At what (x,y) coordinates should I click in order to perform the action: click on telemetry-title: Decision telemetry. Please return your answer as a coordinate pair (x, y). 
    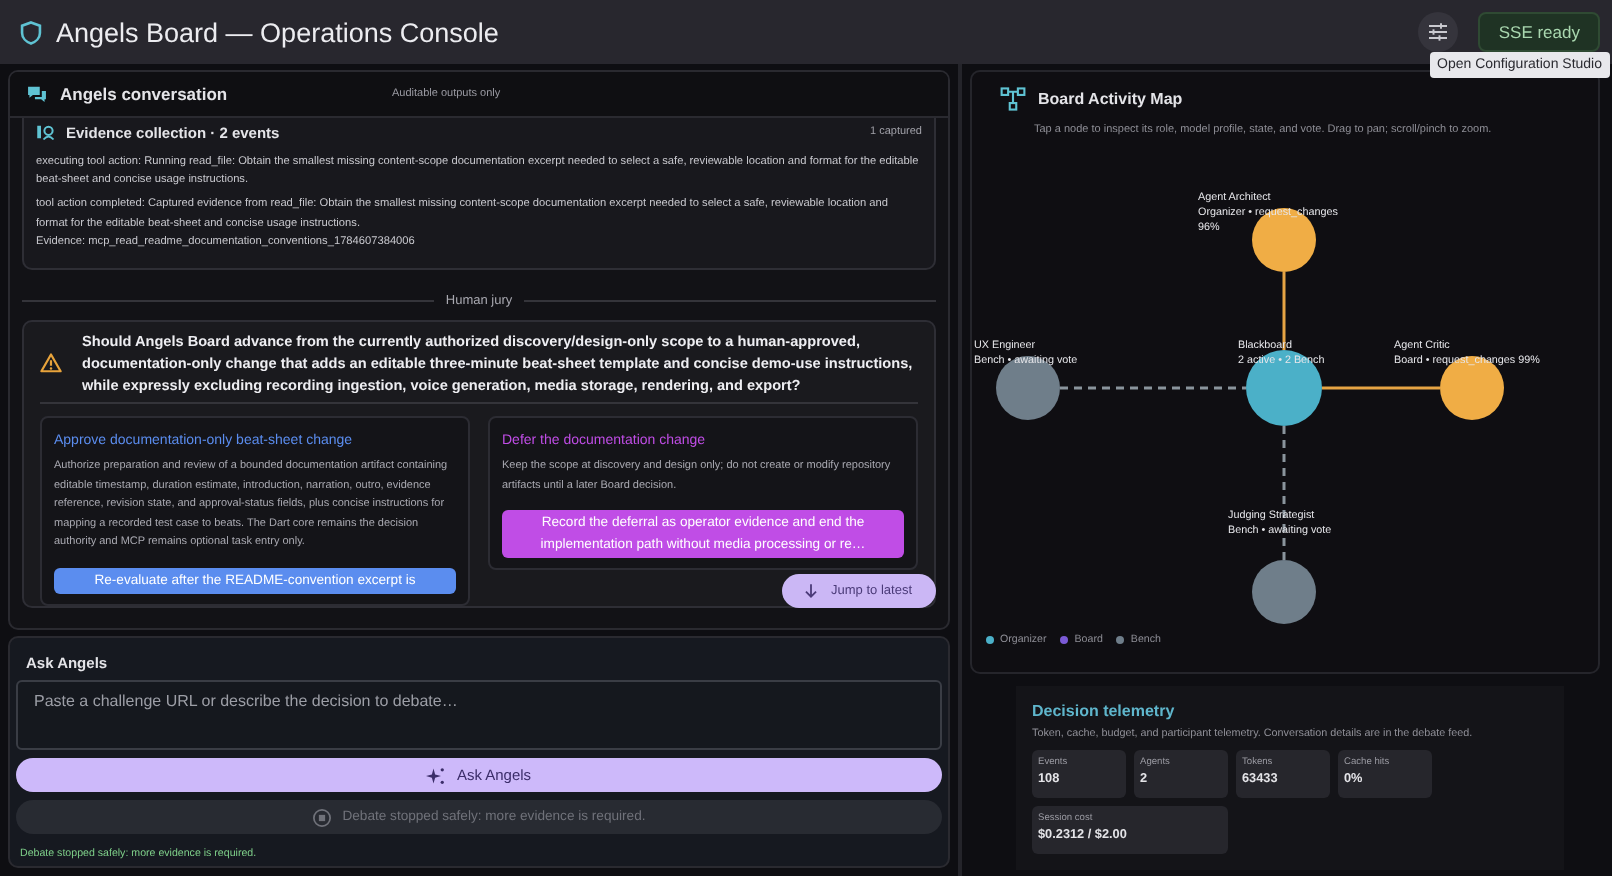
    Looking at the image, I should click on (1104, 711).